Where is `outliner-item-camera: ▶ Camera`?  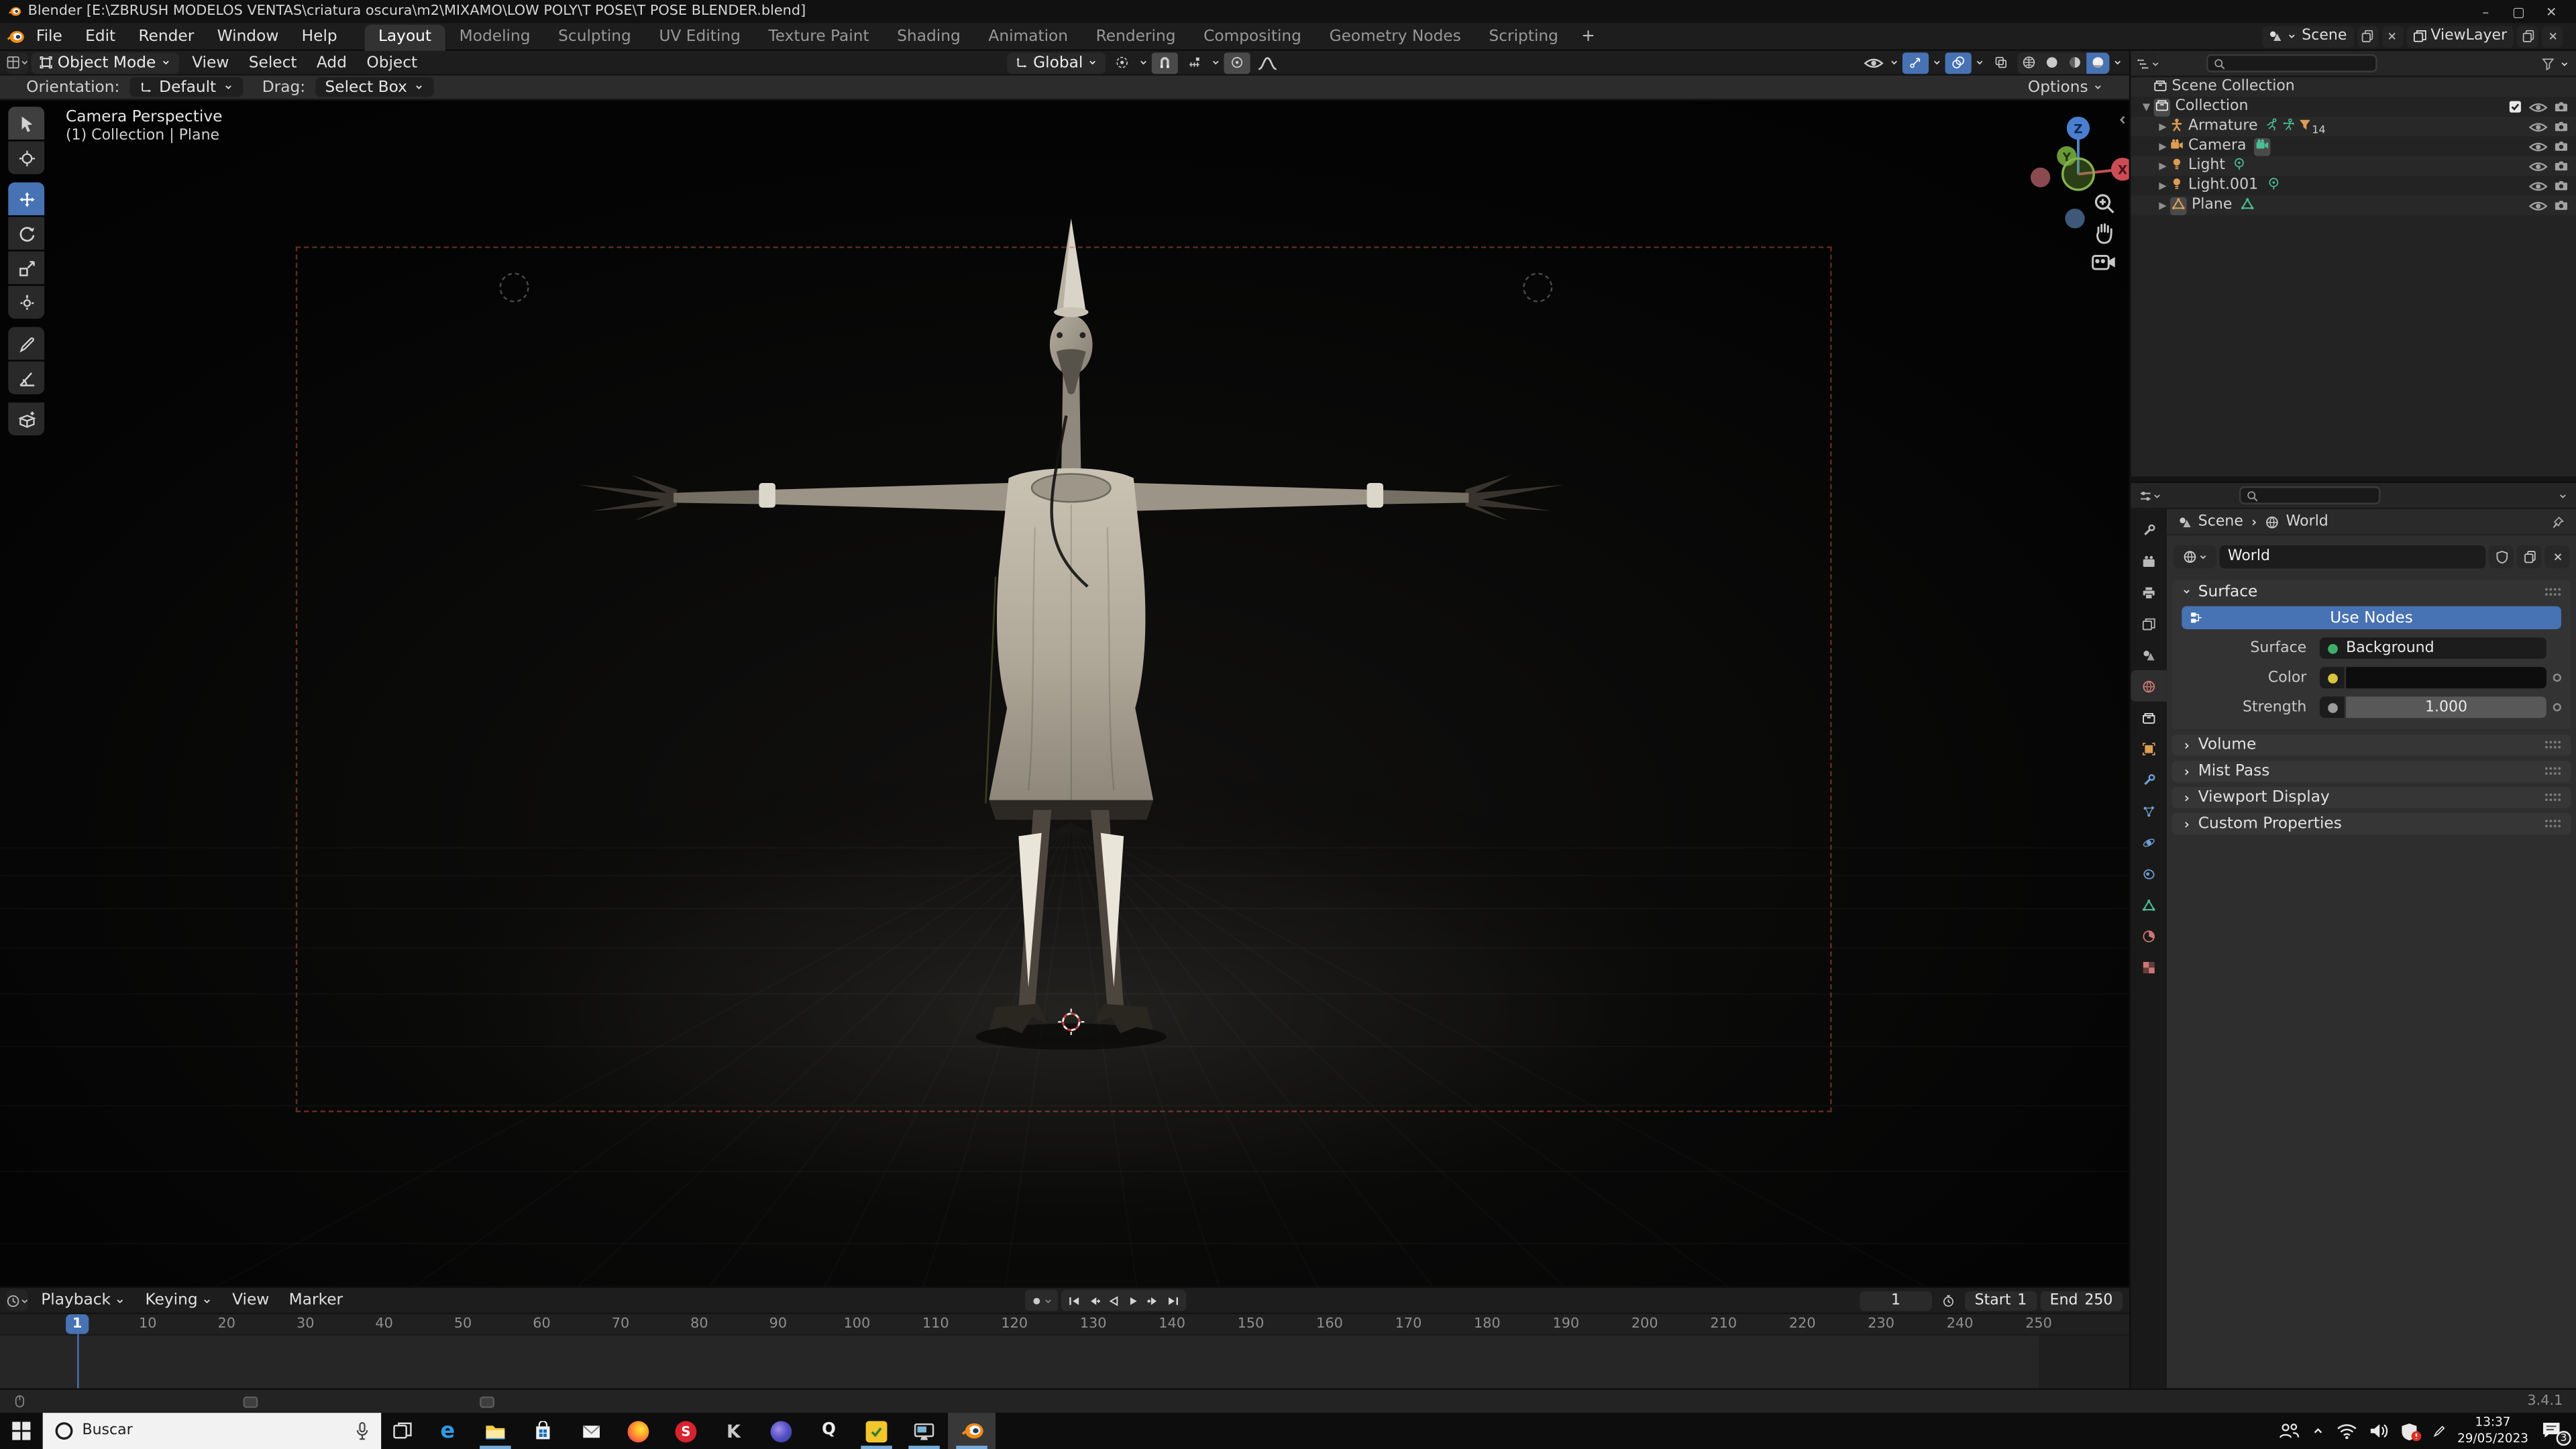 outliner-item-camera: ▶ Camera is located at coordinates (2353, 146).